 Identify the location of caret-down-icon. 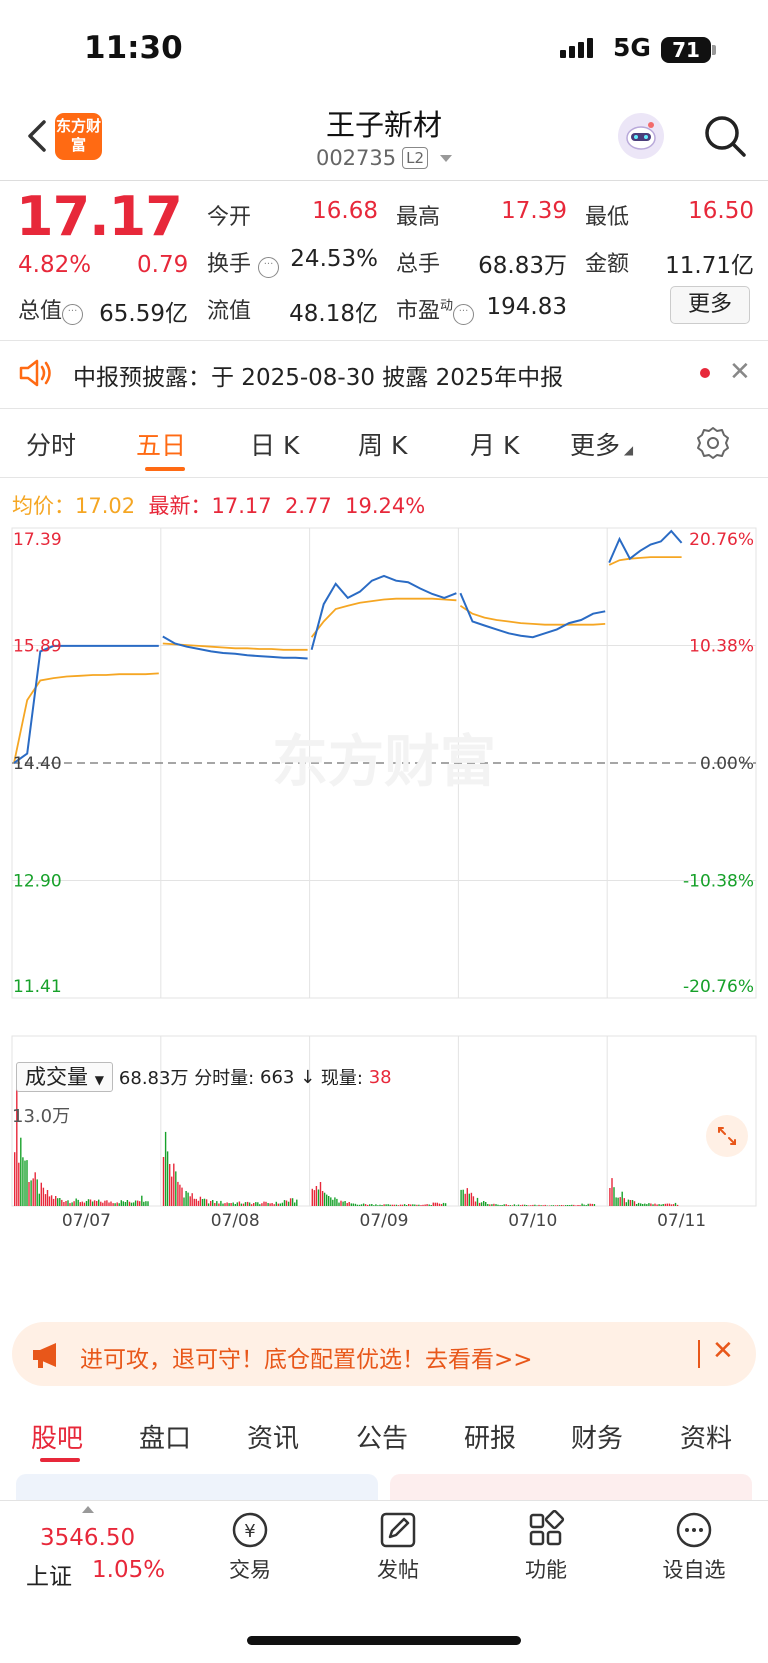
(446, 158).